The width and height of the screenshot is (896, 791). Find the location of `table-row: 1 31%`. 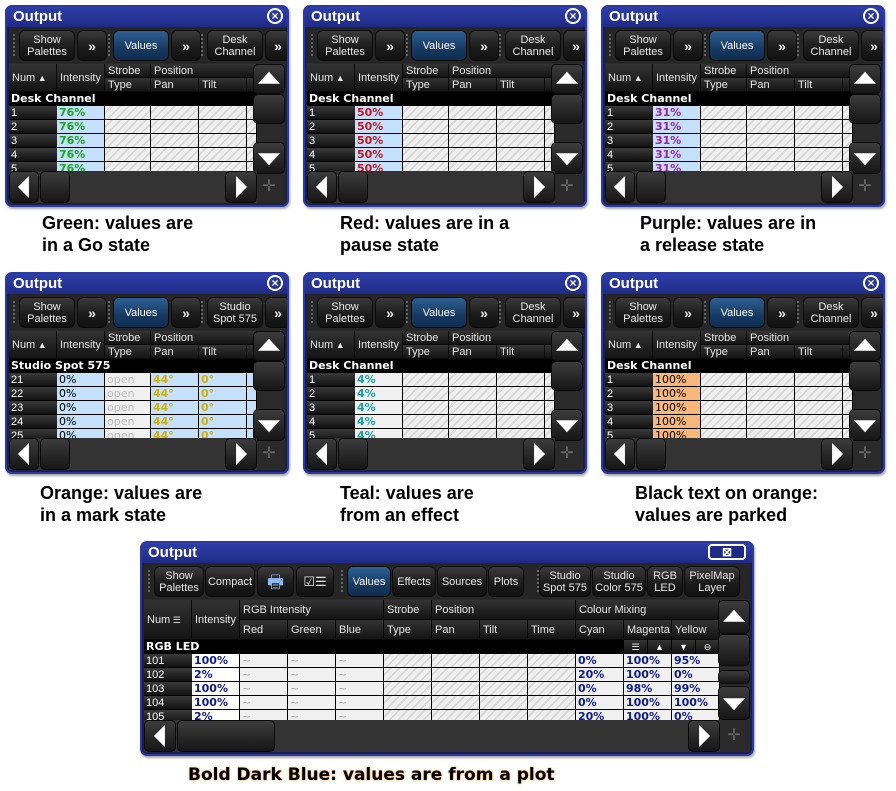

table-row: 1 31% is located at coordinates (729, 113).